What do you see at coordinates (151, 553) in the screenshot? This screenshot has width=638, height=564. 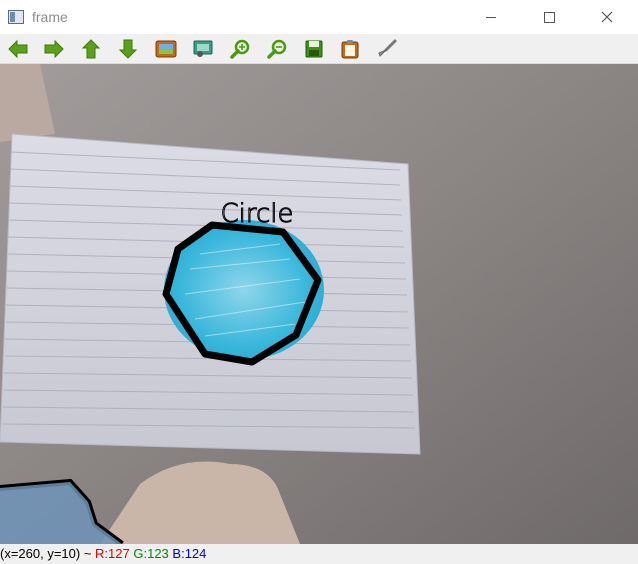 I see `status-green-value: G:123` at bounding box center [151, 553].